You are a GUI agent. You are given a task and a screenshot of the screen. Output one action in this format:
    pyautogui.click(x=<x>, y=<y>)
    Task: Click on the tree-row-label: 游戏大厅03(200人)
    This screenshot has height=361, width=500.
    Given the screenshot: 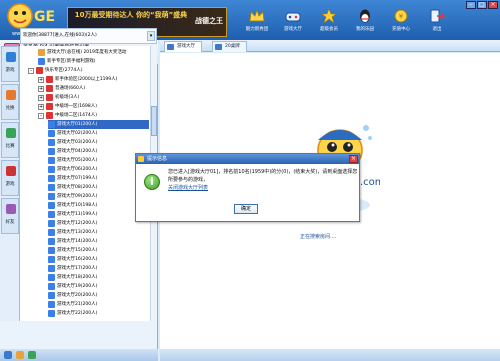 What is the action you would take?
    pyautogui.click(x=77, y=142)
    